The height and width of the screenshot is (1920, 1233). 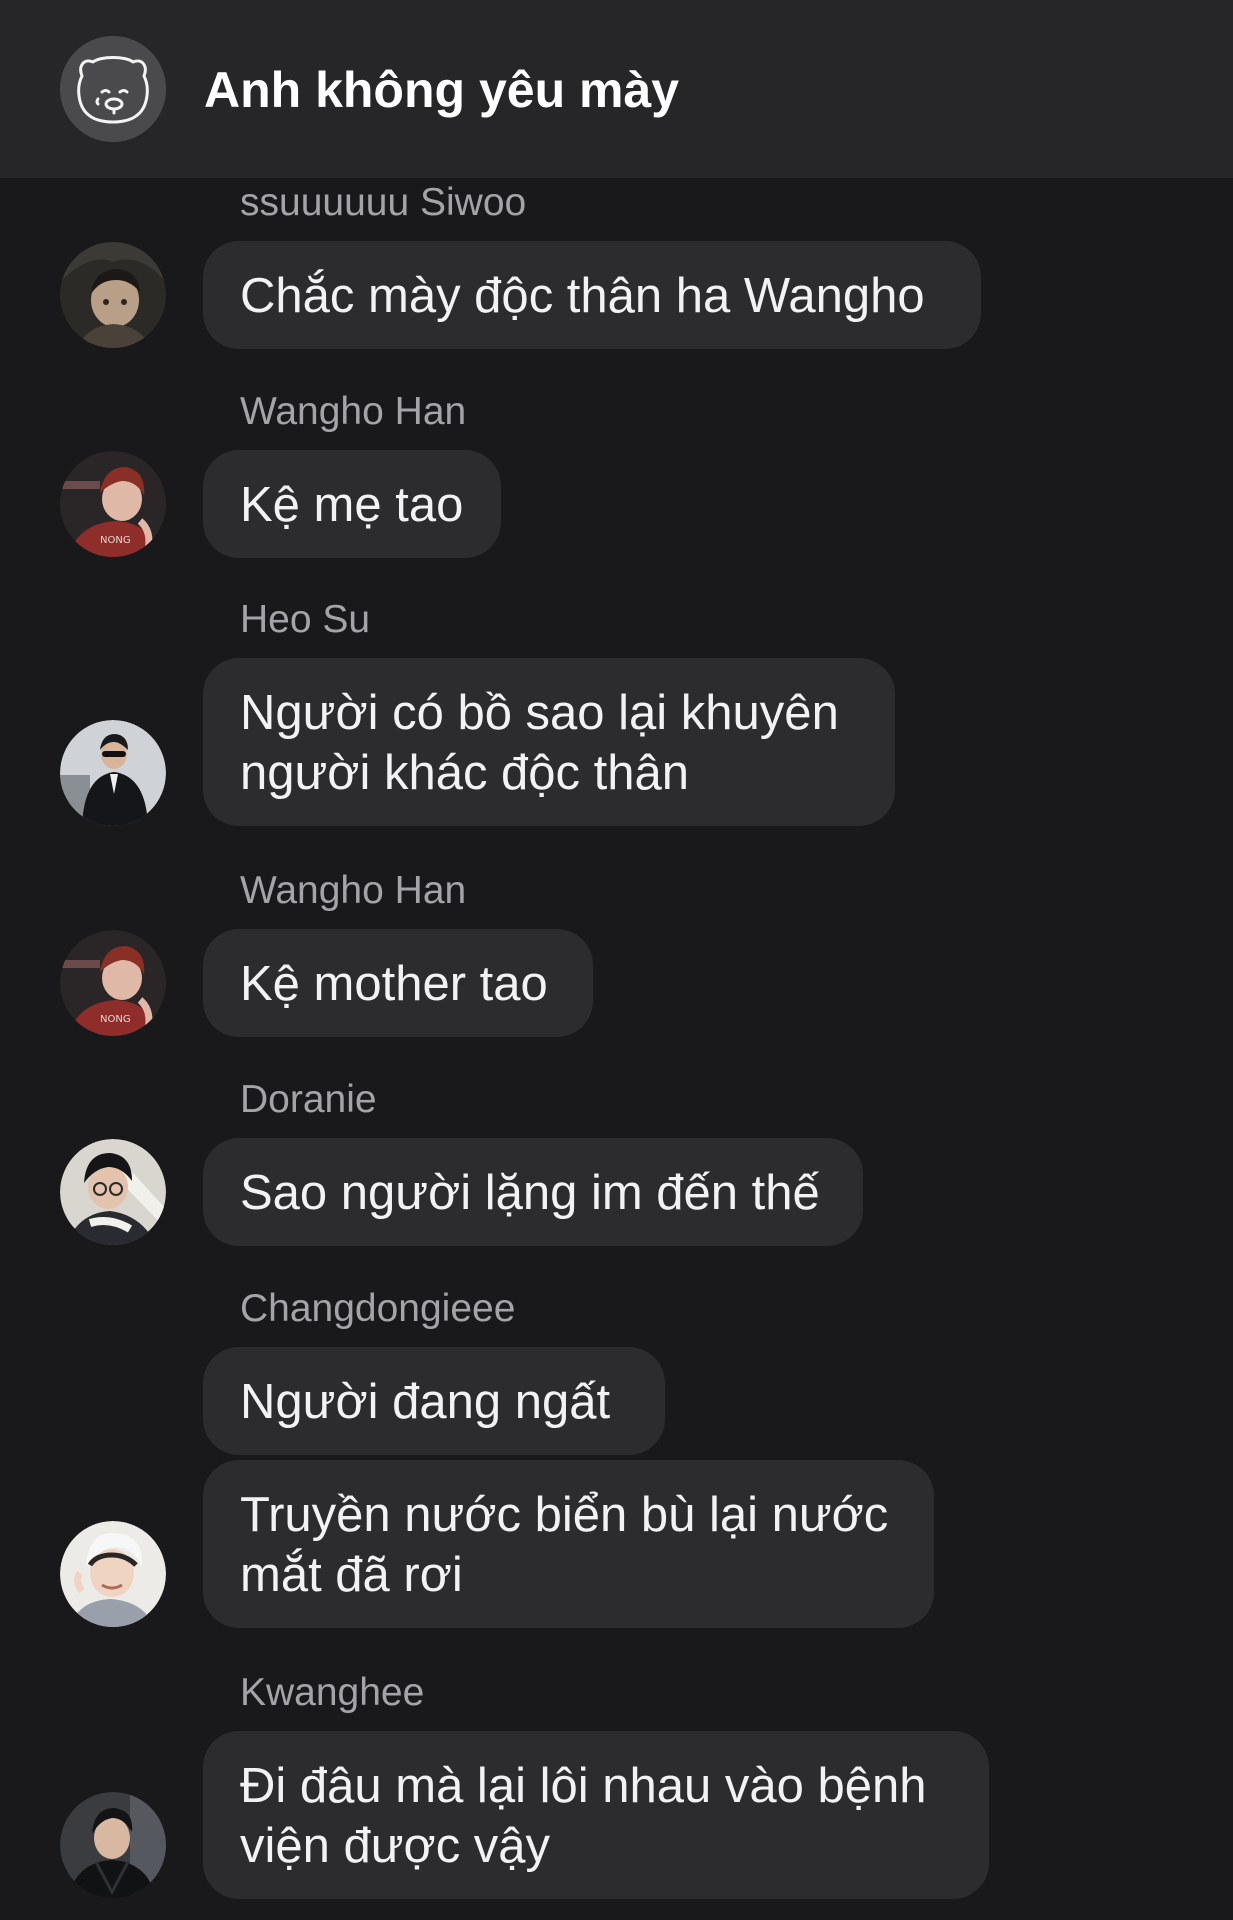 I want to click on bear-face-icon, so click(x=113, y=89).